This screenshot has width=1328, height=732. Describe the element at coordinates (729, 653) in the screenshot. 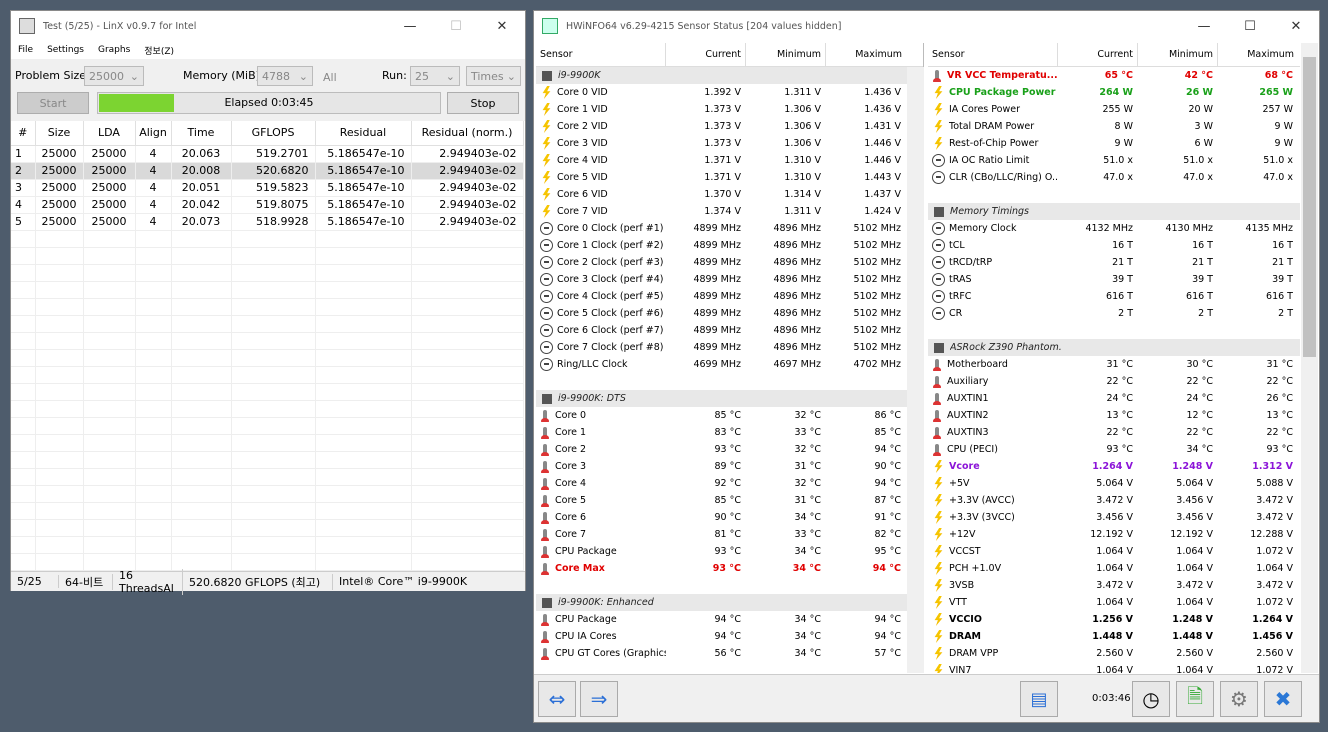

I see `sensor-row: CPU GT Cores (Graphics) 56 °C 34 °C 57 °C` at that location.